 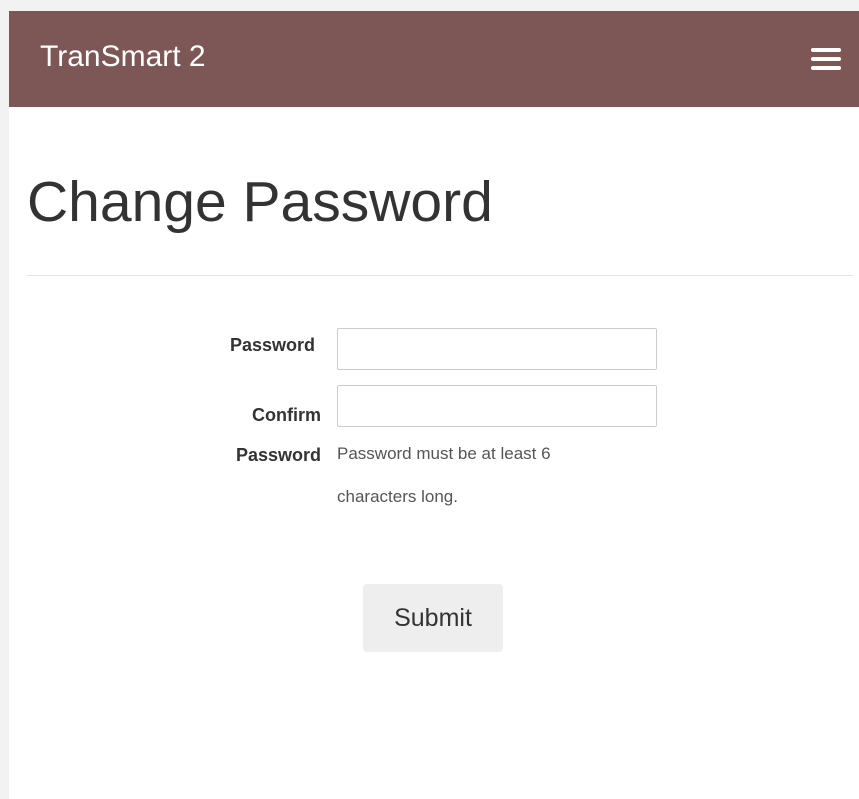 What do you see at coordinates (497, 406) in the screenshot?
I see `confirm-password-input` at bounding box center [497, 406].